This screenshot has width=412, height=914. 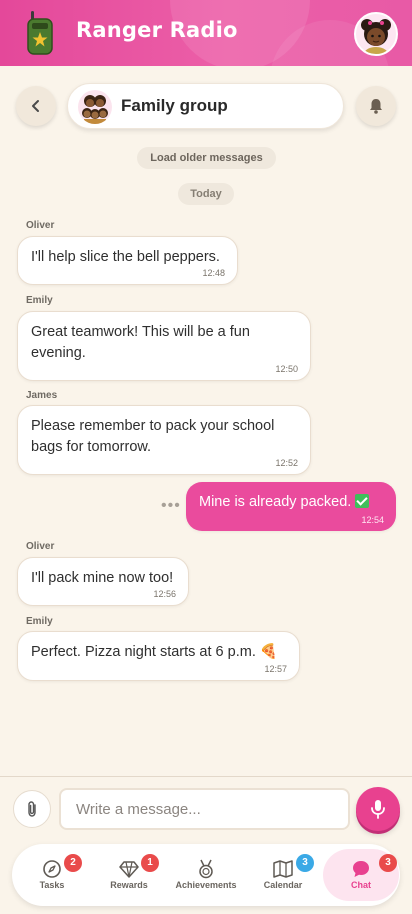 I want to click on message-bubble: I'll pack mine now too! 12:56, so click(x=103, y=581).